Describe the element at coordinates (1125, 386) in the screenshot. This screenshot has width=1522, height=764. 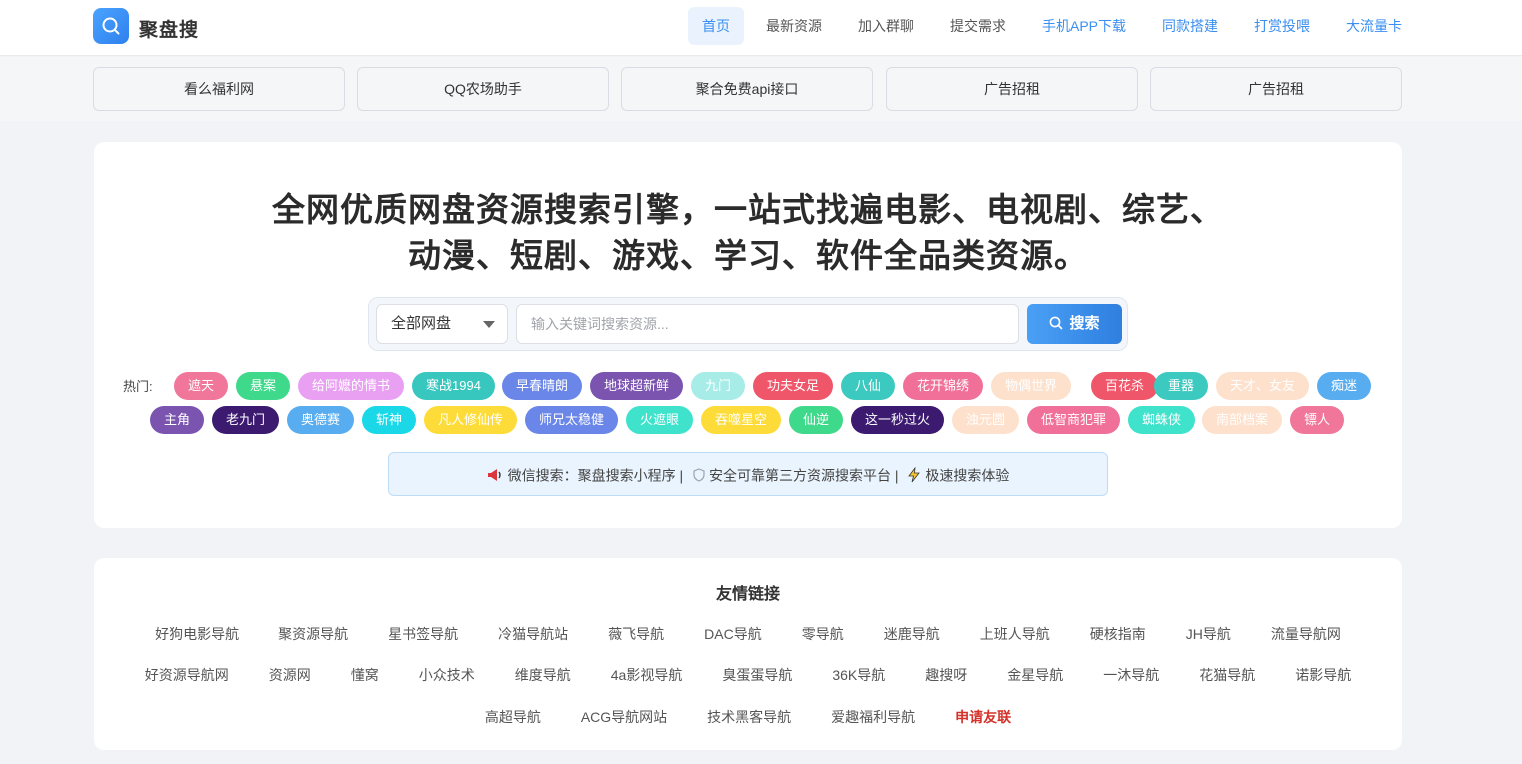
I see `hot-tag-11: 百花杀` at that location.